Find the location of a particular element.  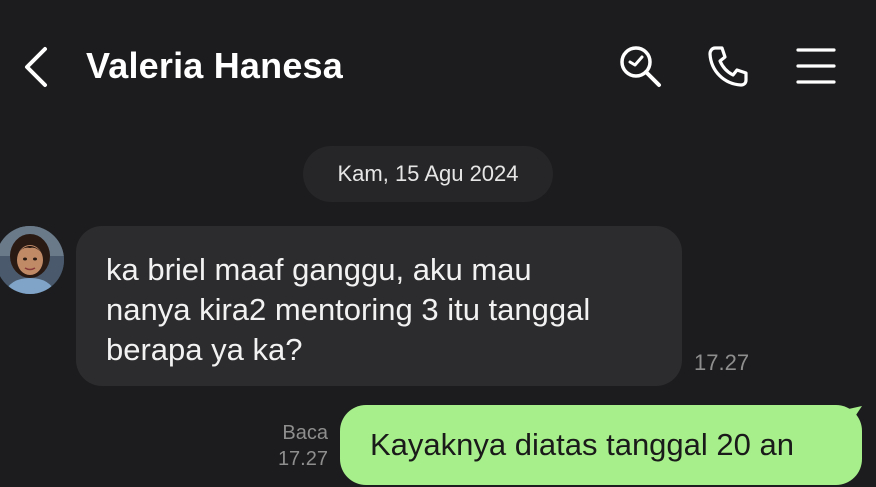

call-button is located at coordinates (728, 66).